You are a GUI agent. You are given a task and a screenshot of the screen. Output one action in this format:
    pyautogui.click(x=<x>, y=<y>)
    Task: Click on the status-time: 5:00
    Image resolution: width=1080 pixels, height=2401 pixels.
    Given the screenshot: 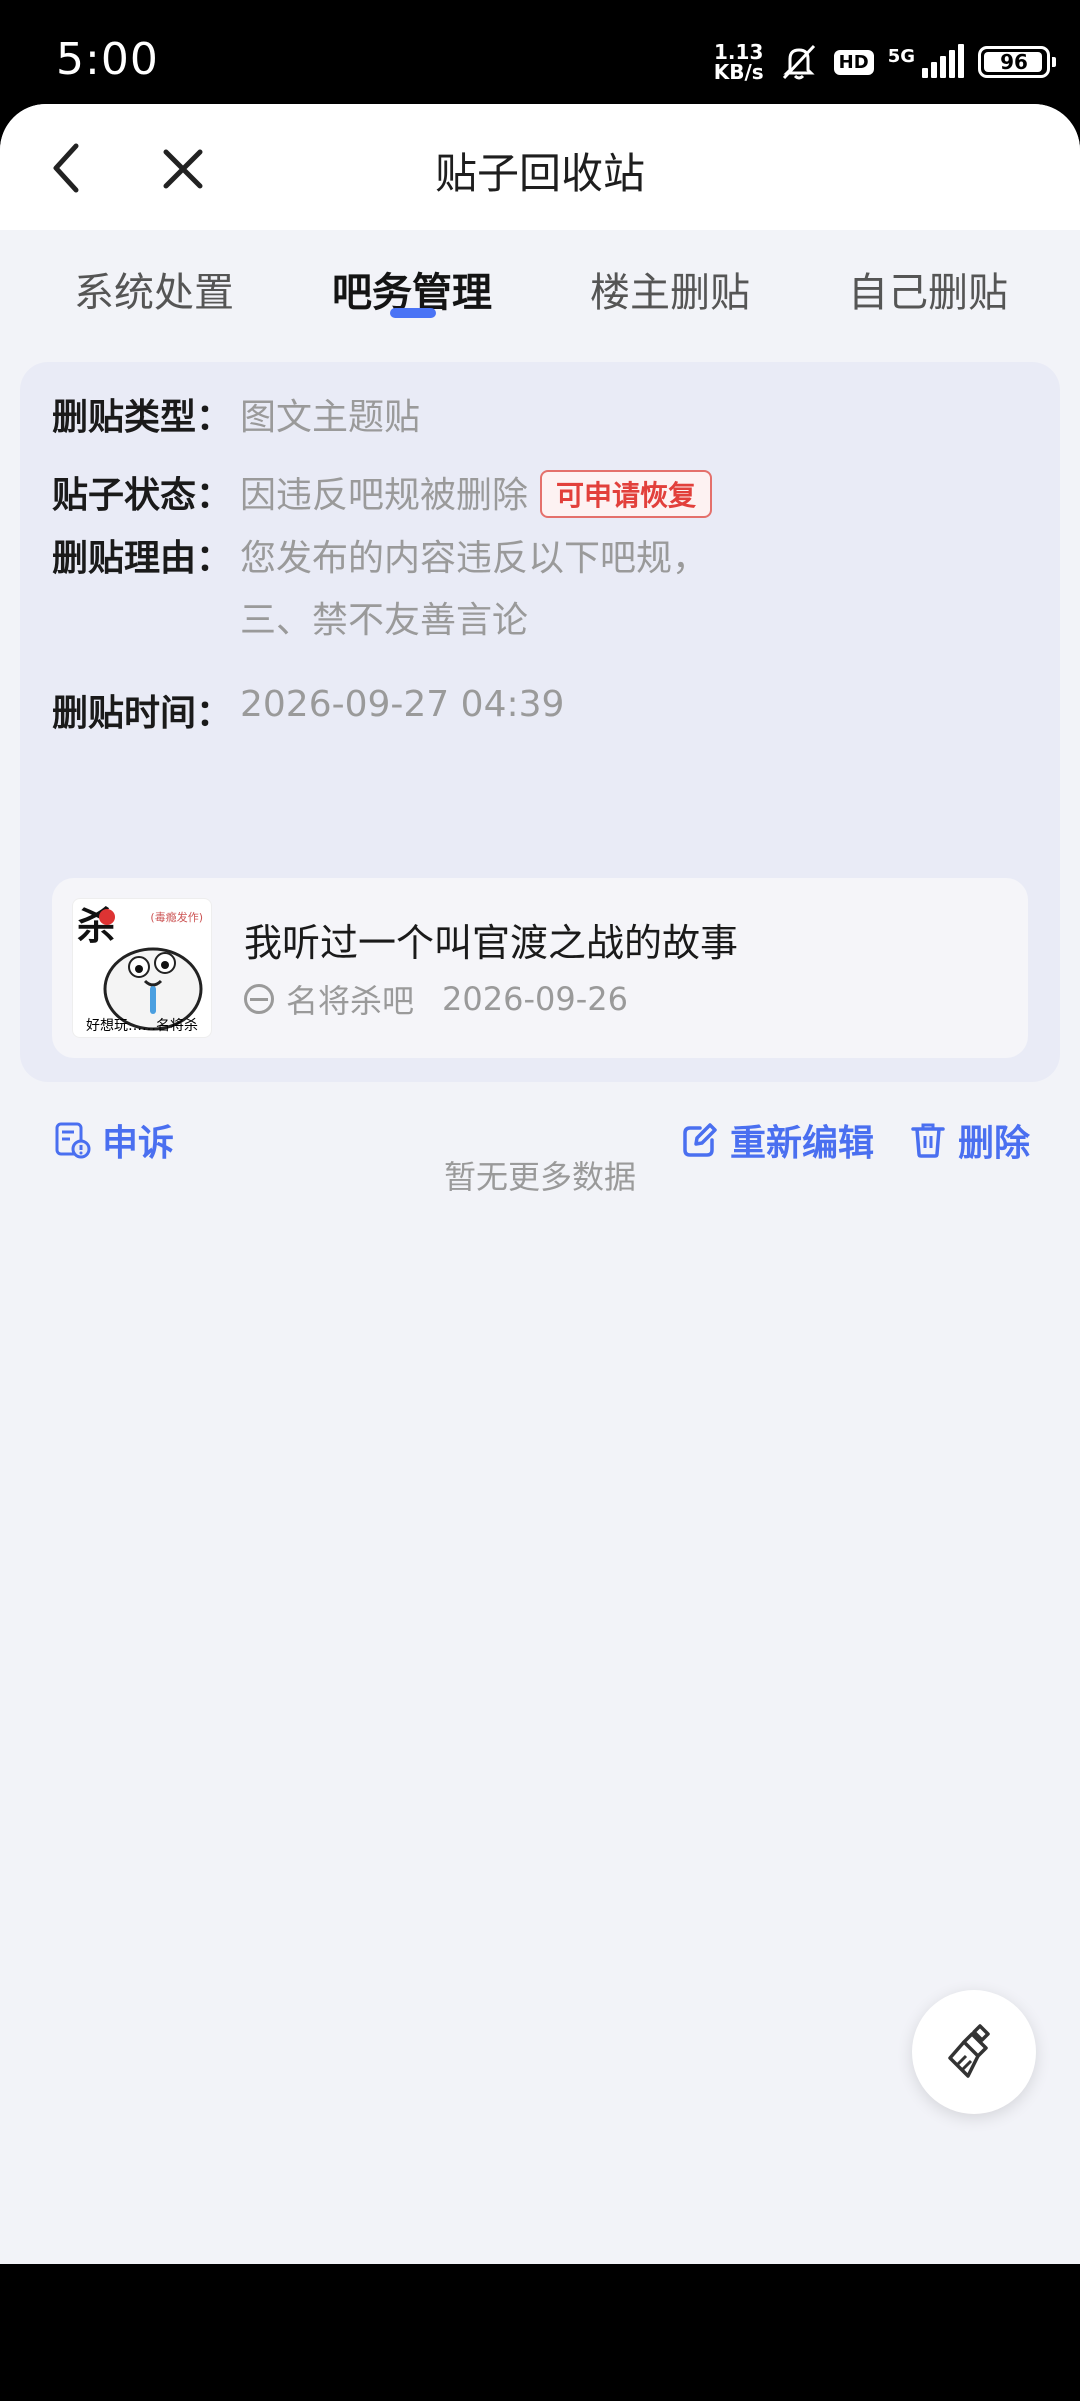 What is the action you would take?
    pyautogui.click(x=107, y=59)
    